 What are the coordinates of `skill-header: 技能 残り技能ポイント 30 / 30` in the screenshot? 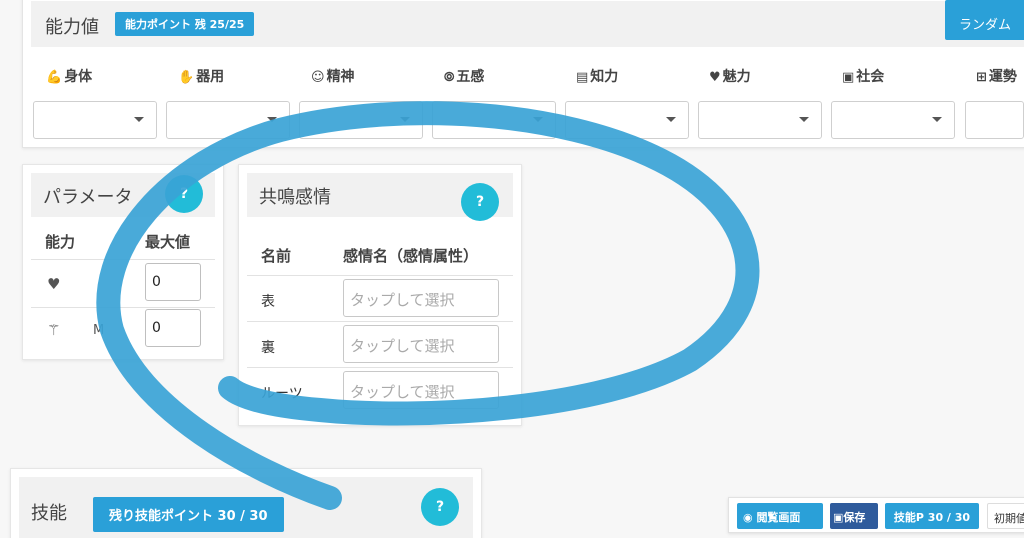 It's located at (246, 507).